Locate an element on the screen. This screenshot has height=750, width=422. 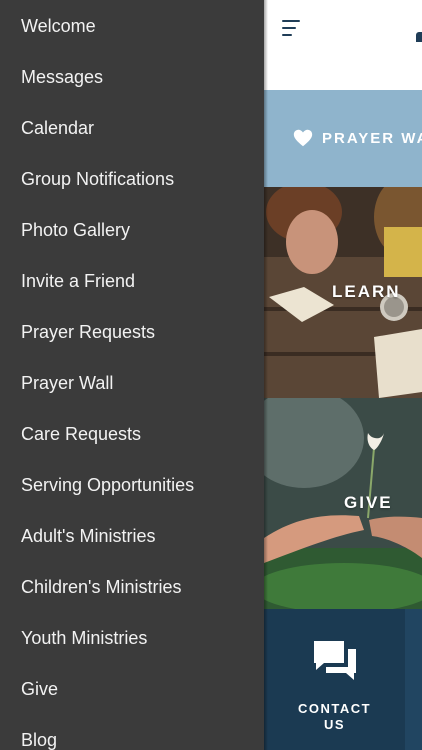
drawer-item-invite-a-friend: Invite a Friend is located at coordinates (78, 281).